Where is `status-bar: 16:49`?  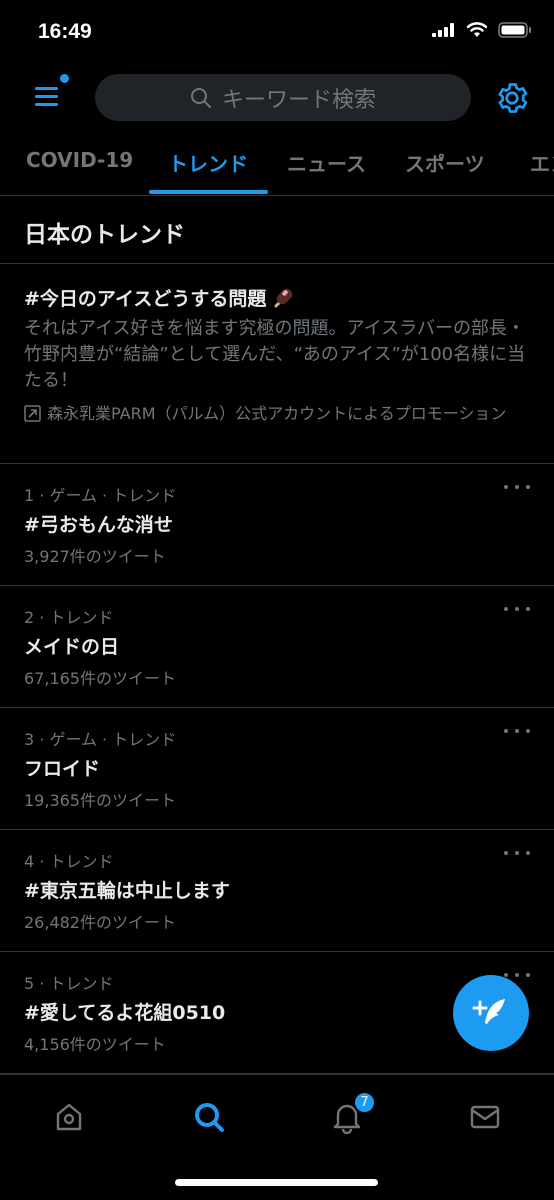 status-bar: 16:49 is located at coordinates (277, 34).